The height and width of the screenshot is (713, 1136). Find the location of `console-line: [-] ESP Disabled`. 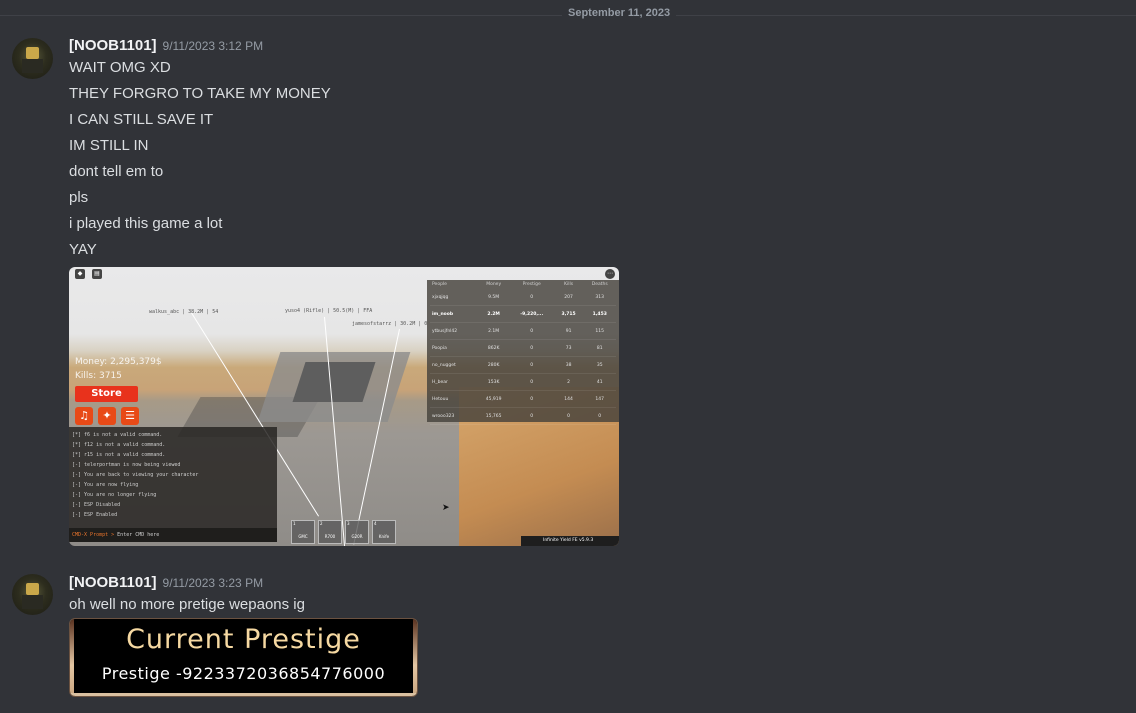

console-line: [-] ESP Disabled is located at coordinates (96, 505).